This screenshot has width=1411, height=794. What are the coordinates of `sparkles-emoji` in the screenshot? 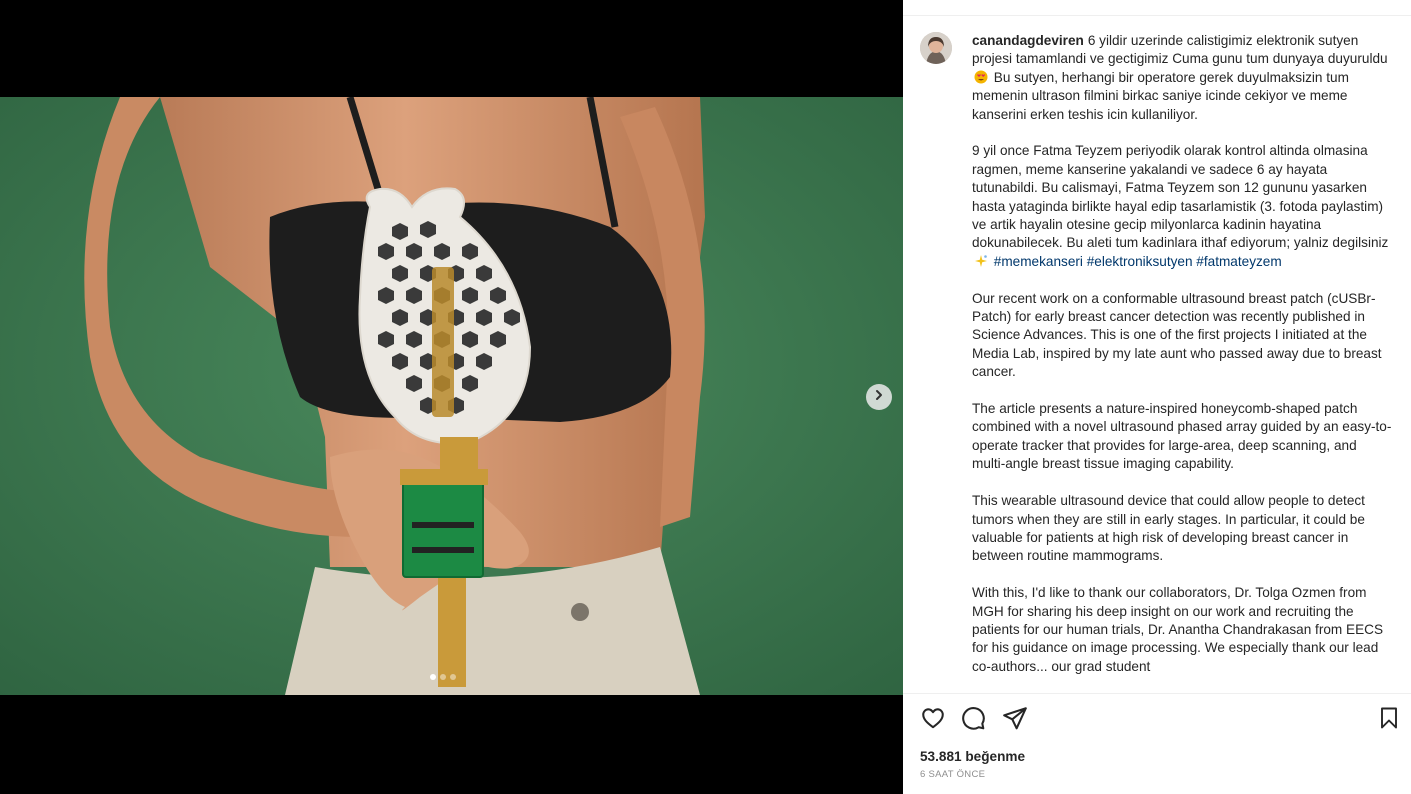 It's located at (981, 261).